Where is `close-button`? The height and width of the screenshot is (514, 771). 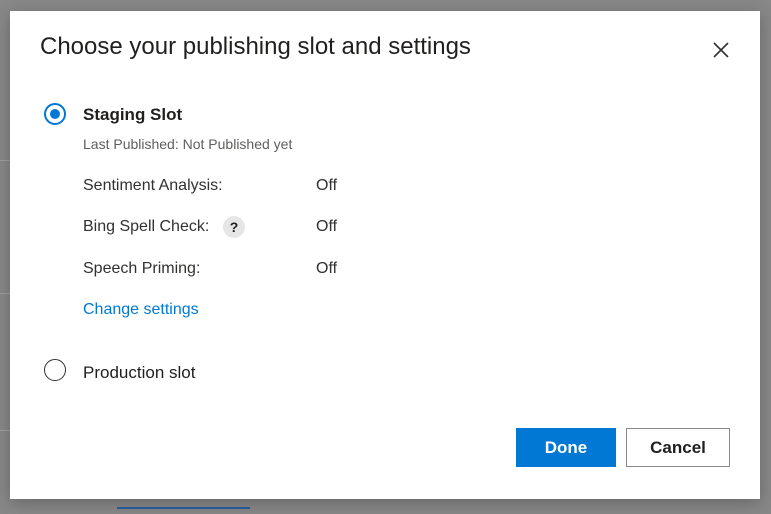 close-button is located at coordinates (721, 50).